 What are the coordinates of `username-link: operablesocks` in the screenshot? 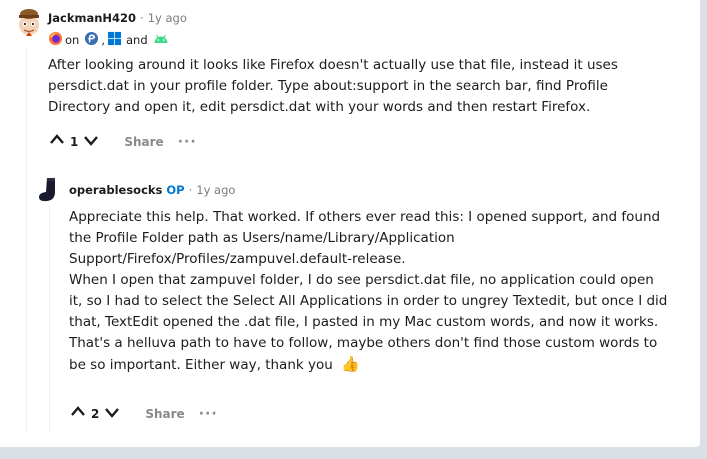 It's located at (115, 190).